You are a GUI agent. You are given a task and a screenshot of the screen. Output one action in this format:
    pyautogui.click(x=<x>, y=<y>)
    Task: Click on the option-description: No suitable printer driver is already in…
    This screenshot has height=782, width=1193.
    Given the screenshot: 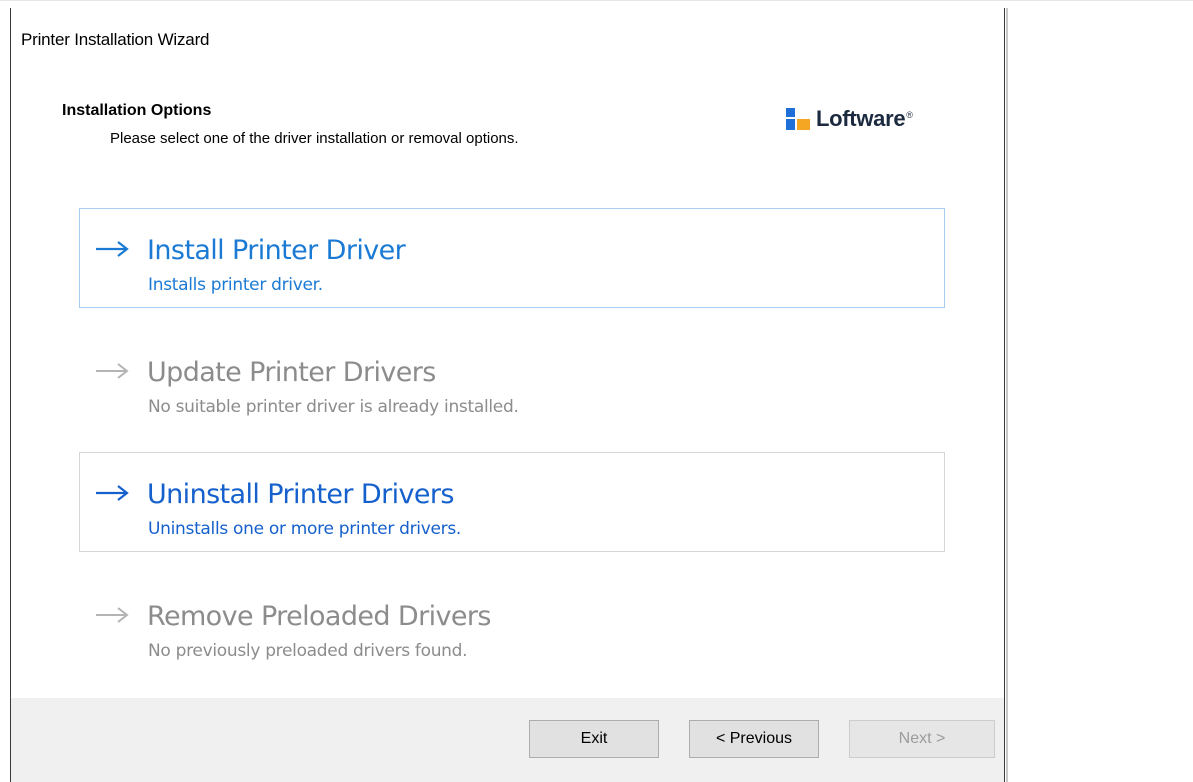 What is the action you would take?
    pyautogui.click(x=333, y=407)
    